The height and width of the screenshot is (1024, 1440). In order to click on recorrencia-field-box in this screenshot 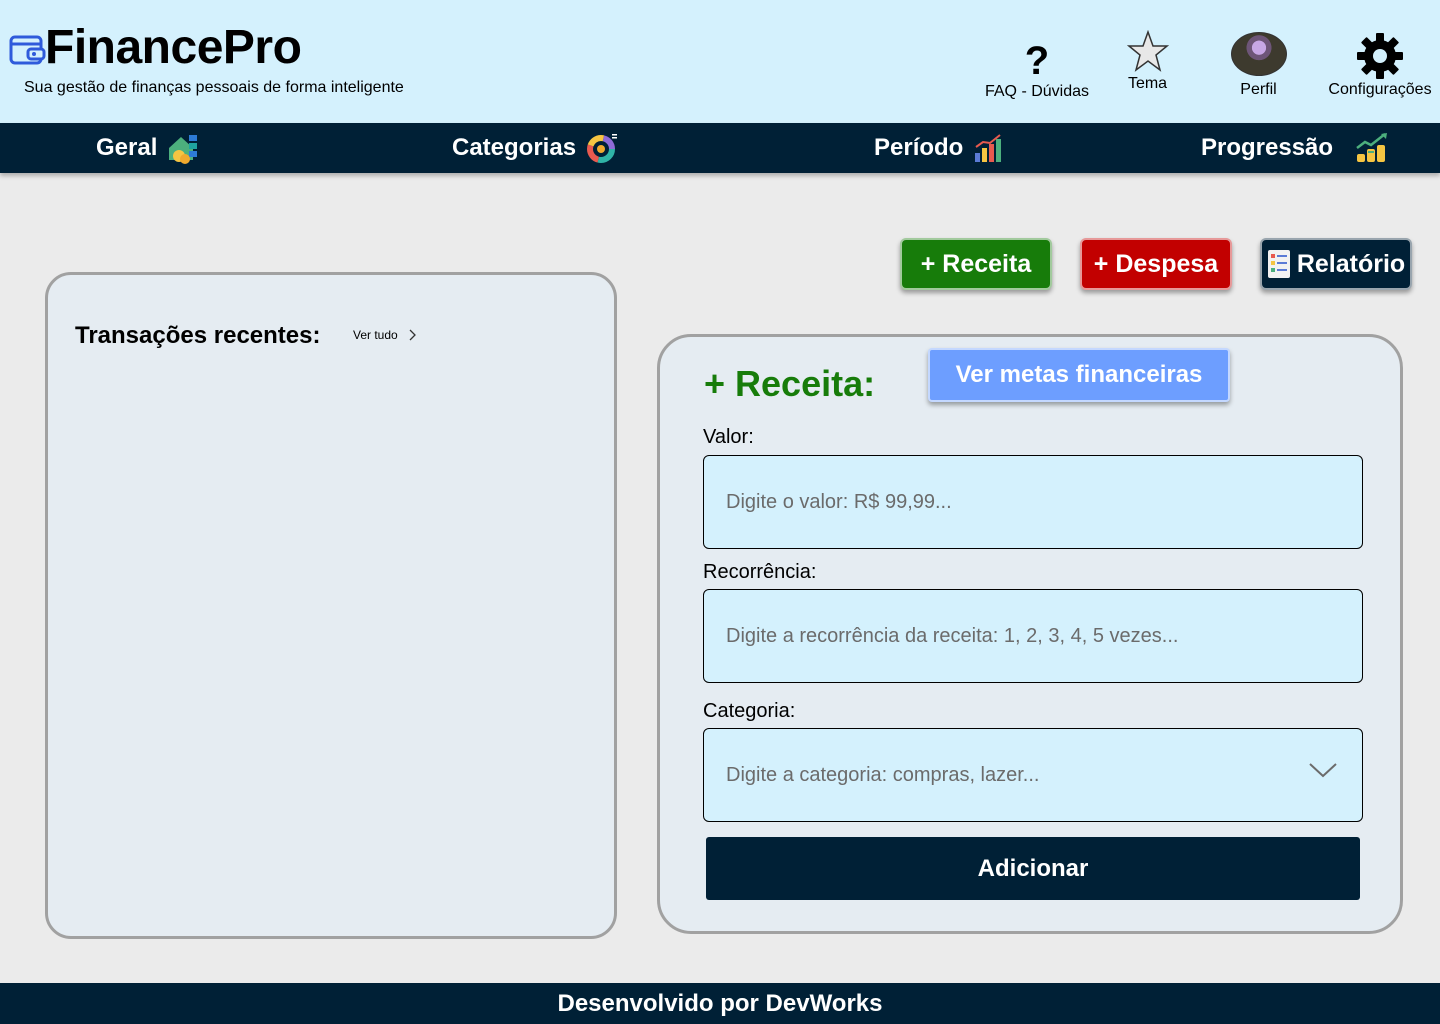, I will do `click(1033, 636)`.